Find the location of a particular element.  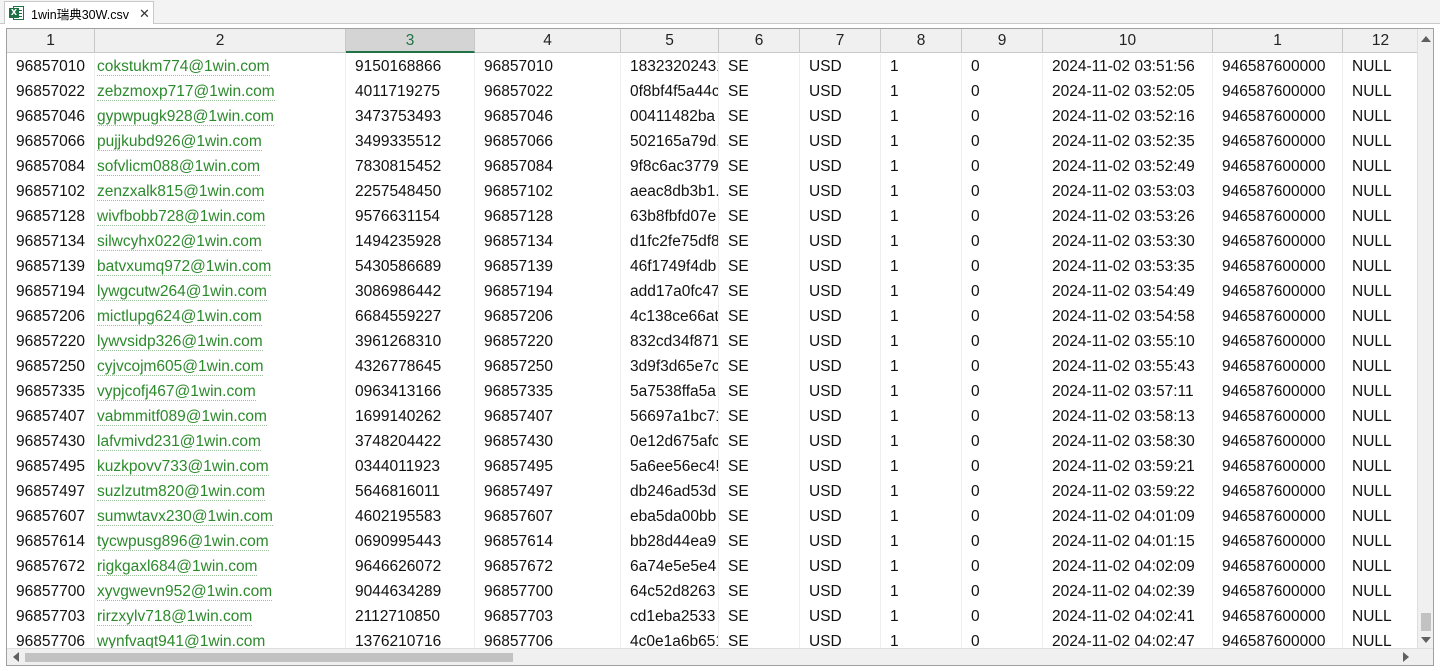

vertical-scrollbar is located at coordinates (1425, 339).